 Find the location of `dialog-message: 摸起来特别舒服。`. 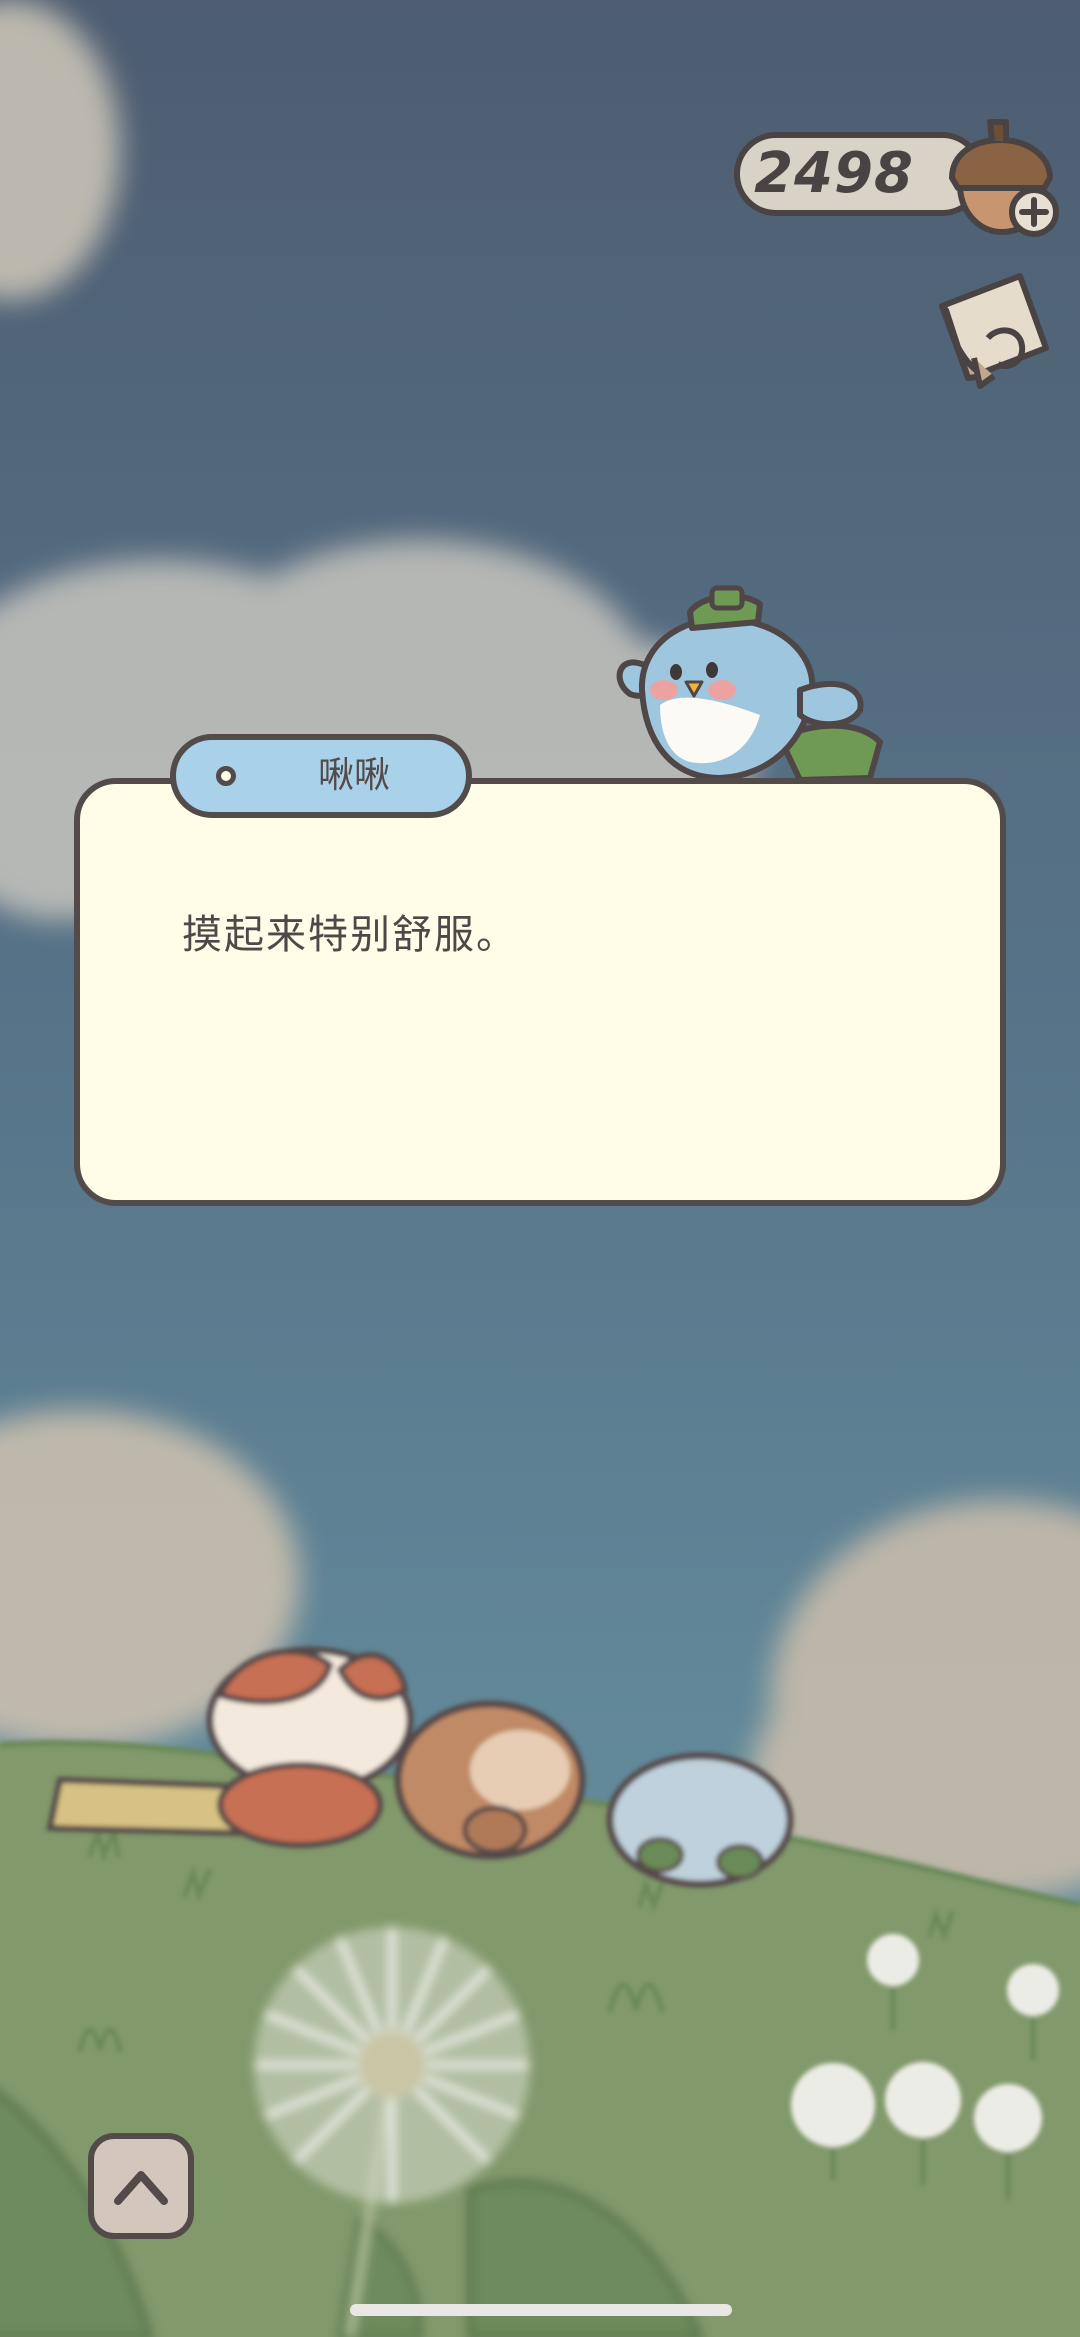

dialog-message: 摸起来特别舒服。 is located at coordinates (350, 935).